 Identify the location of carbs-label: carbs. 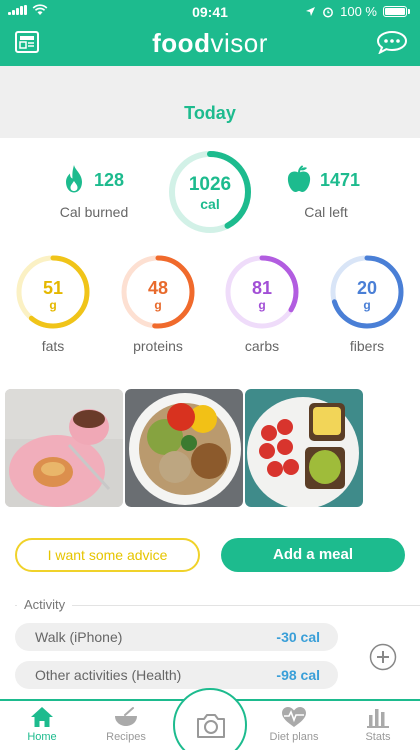
(262, 346).